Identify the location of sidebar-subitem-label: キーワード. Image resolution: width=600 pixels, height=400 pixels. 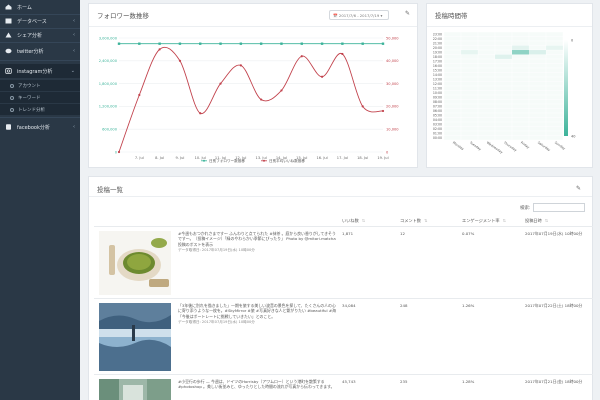
(29, 98).